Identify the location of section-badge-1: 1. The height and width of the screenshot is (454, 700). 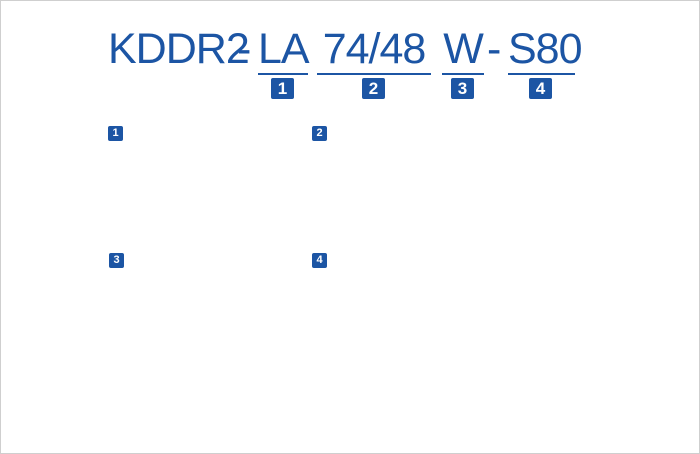
(115, 133).